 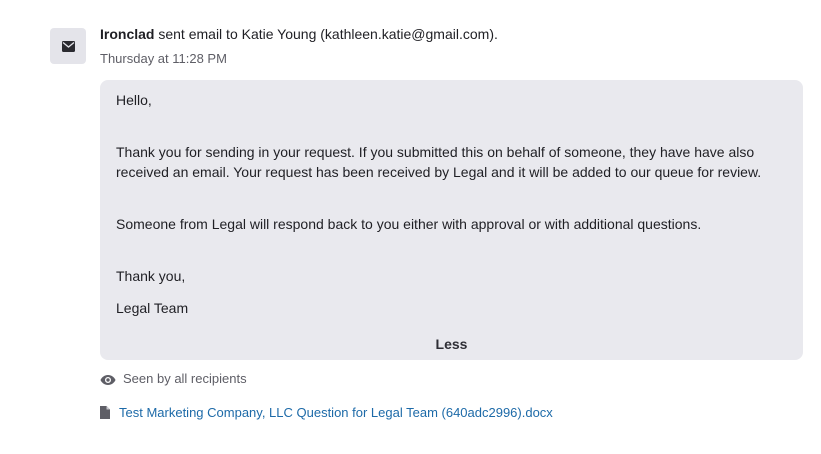 I want to click on mail-icon, so click(x=68, y=46).